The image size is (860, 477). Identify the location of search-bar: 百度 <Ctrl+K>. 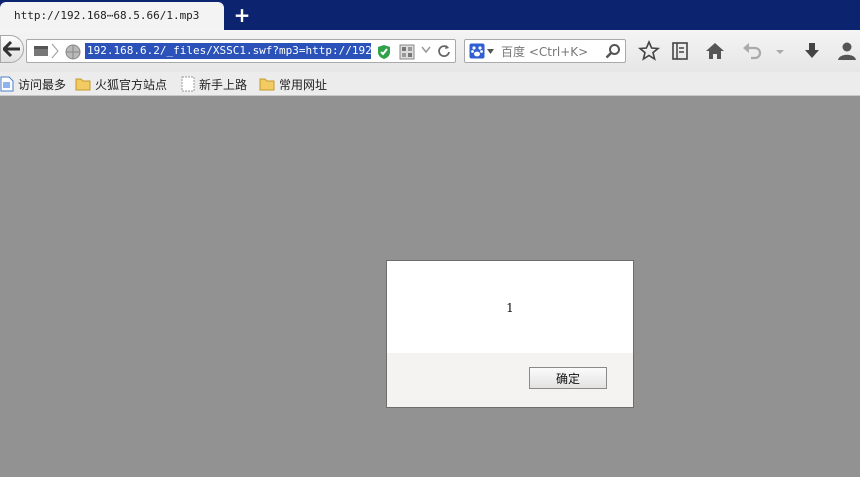
(545, 51).